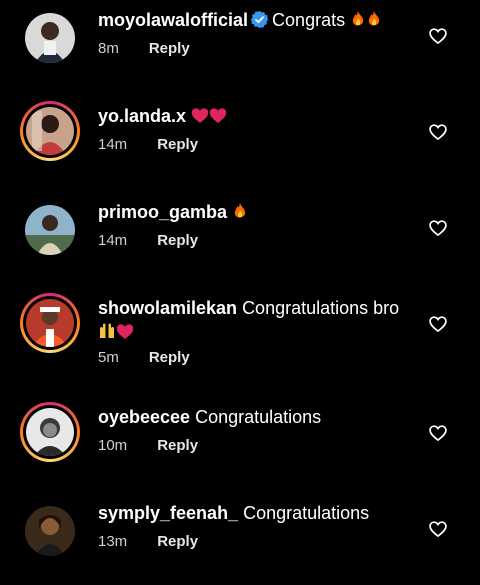 This screenshot has width=480, height=585. Describe the element at coordinates (142, 116) in the screenshot. I see `username: yo.landa.x` at that location.